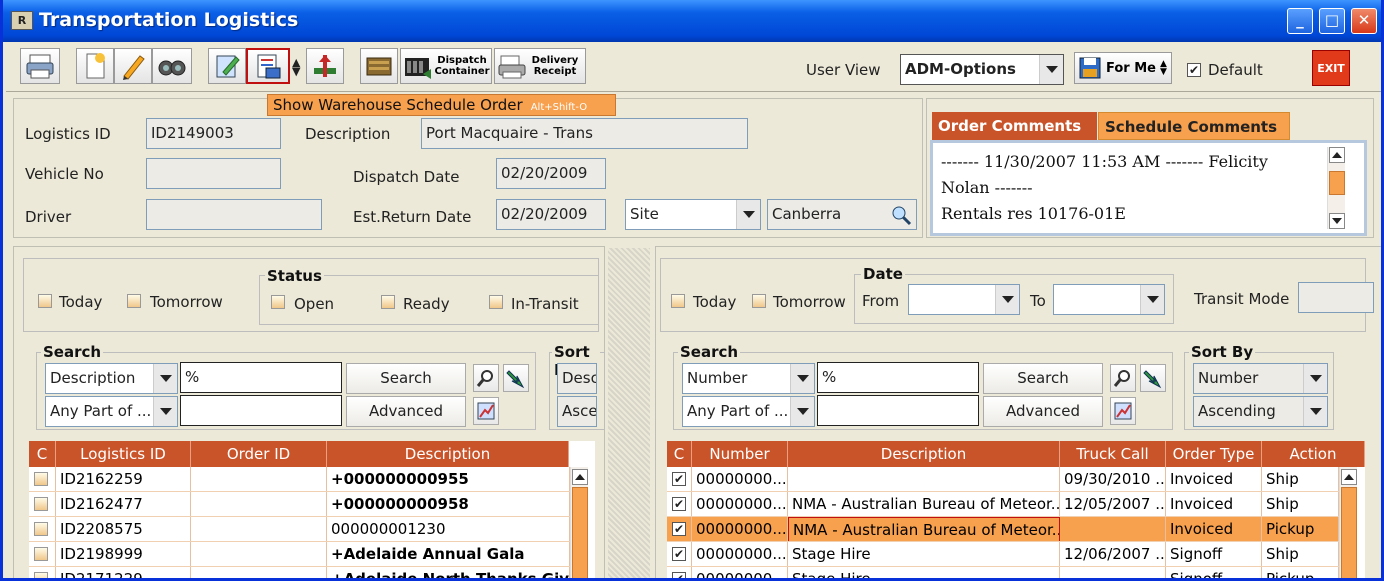  I want to click on find-button, so click(172, 66).